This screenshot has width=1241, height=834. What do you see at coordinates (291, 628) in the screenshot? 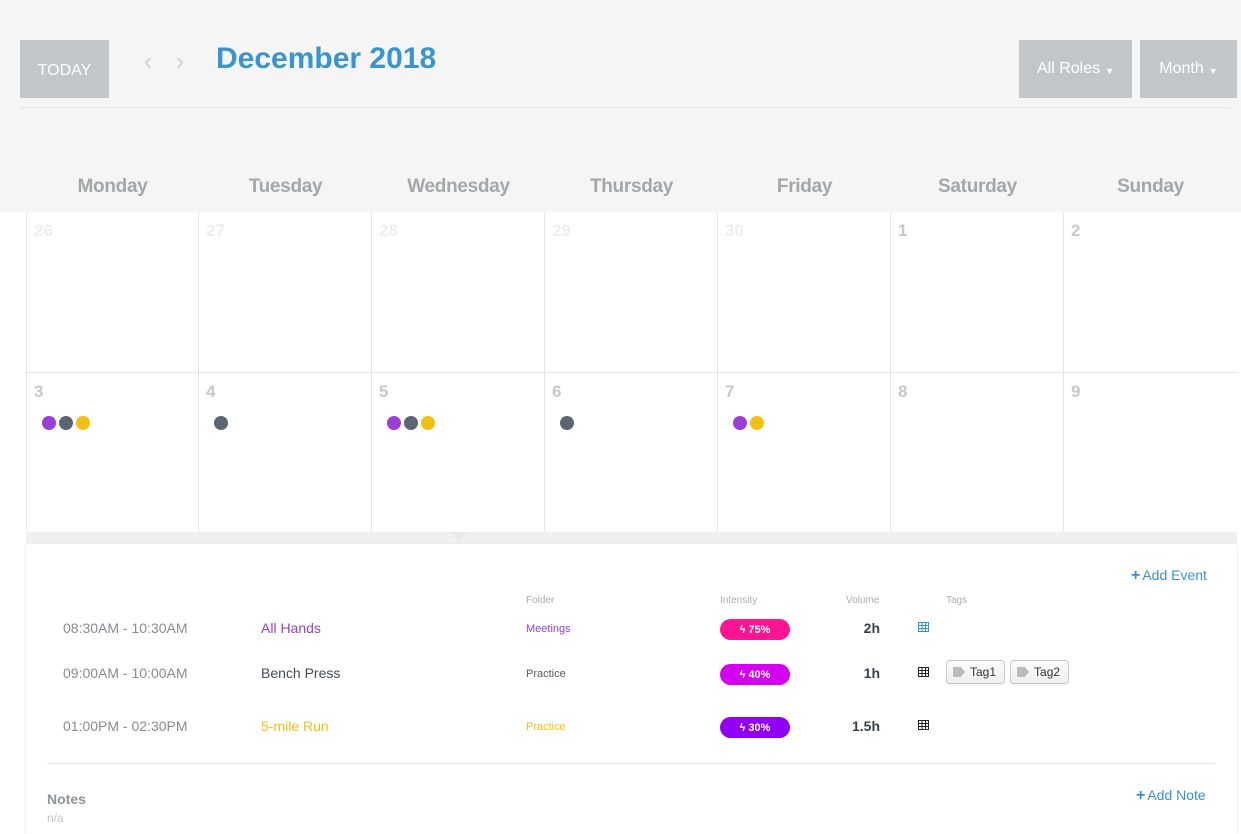
I see `event-name: All Hands` at bounding box center [291, 628].